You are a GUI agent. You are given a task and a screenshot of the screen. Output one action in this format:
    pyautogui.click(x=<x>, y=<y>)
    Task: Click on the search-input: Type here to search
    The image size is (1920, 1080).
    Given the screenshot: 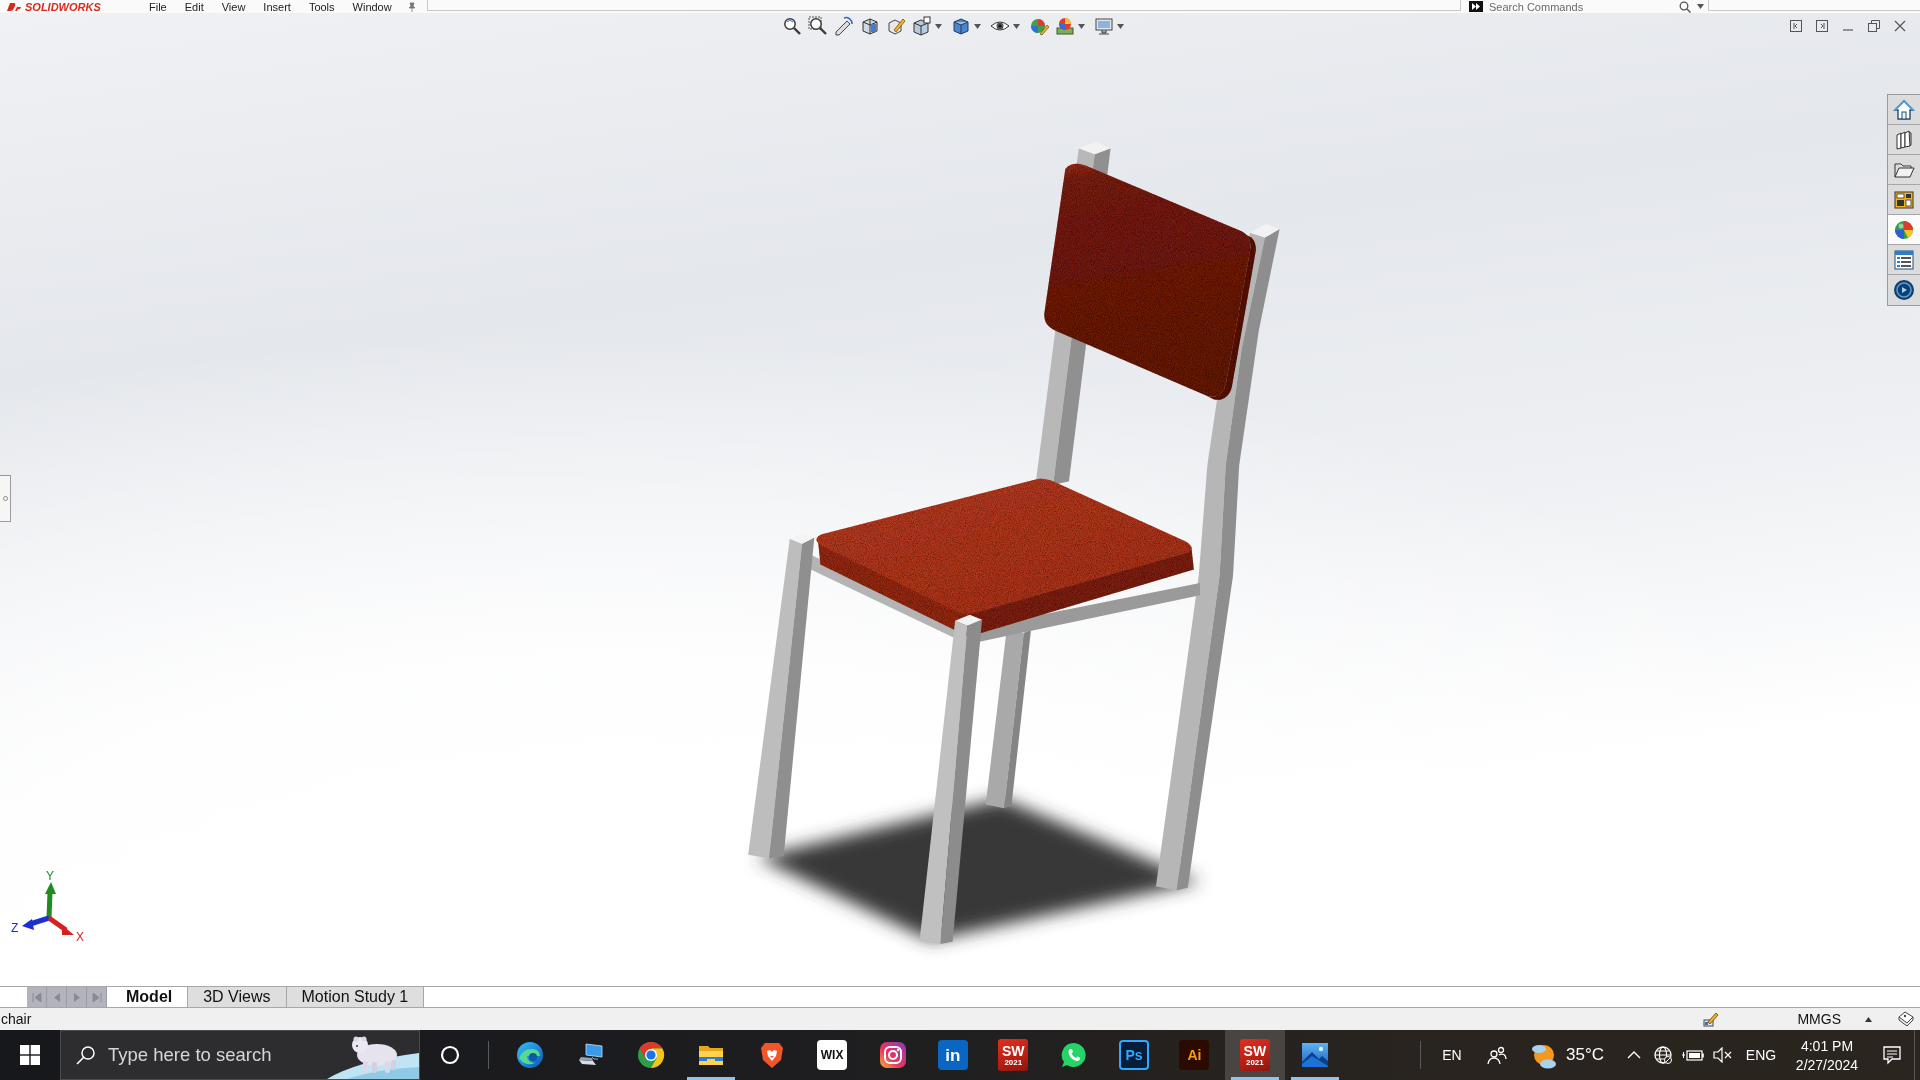 What is the action you would take?
    pyautogui.click(x=215, y=1055)
    